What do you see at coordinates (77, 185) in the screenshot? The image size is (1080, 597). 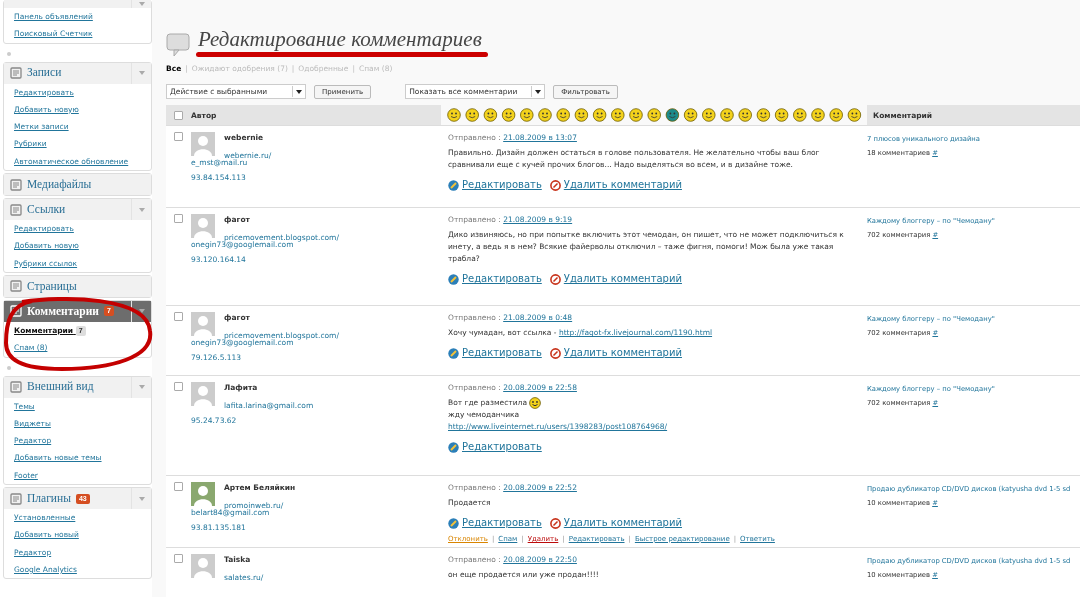 I see `menu-header: Медиафайлы` at bounding box center [77, 185].